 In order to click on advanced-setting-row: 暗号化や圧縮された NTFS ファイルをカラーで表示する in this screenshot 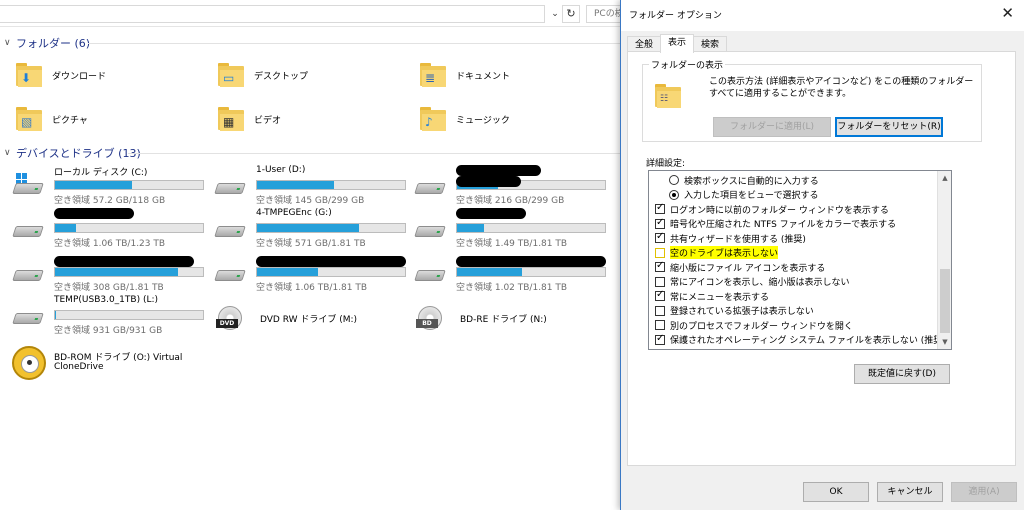, I will do `click(801, 224)`.